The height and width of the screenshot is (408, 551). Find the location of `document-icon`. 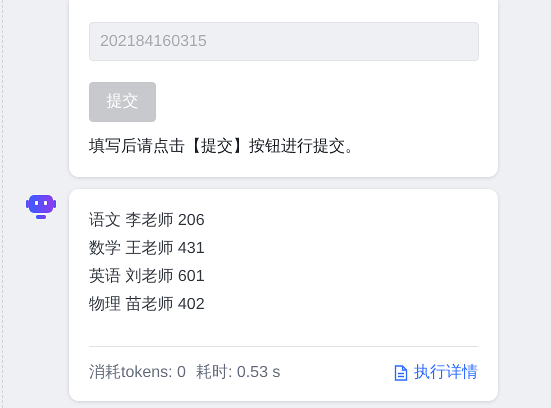

document-icon is located at coordinates (401, 373).